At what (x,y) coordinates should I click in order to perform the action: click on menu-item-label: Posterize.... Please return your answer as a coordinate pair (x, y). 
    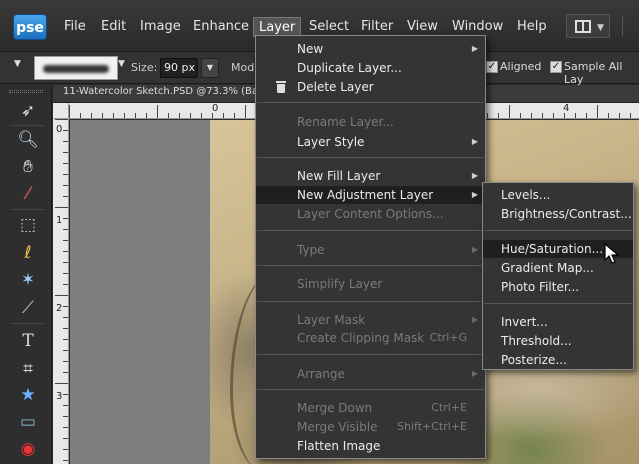
    Looking at the image, I should click on (534, 360).